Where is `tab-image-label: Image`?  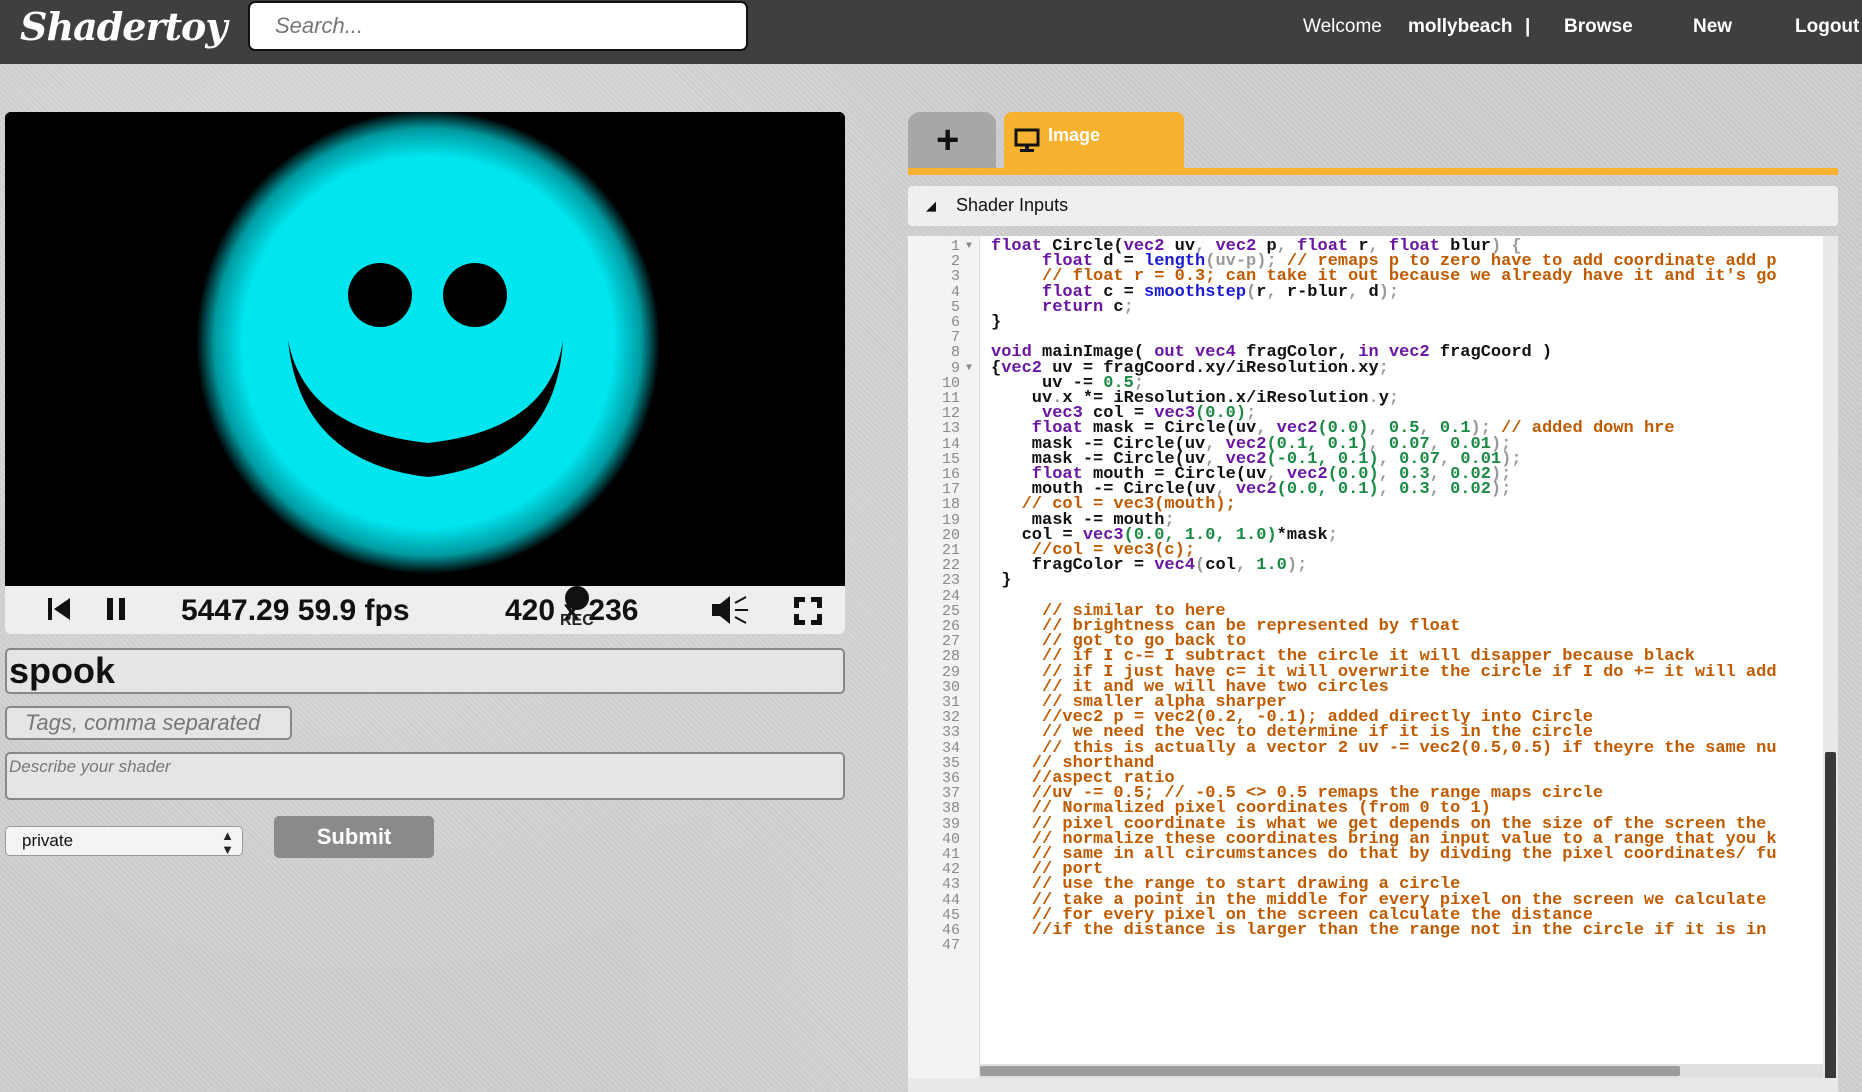 tab-image-label: Image is located at coordinates (1074, 135).